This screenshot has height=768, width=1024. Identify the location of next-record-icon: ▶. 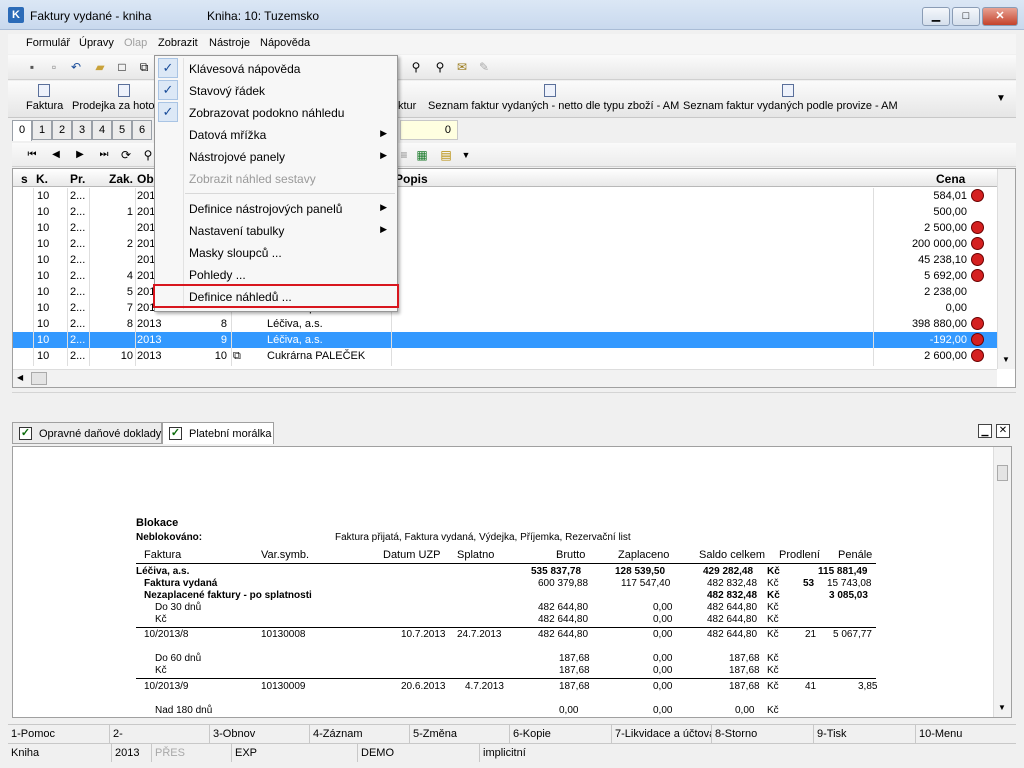
(80, 155).